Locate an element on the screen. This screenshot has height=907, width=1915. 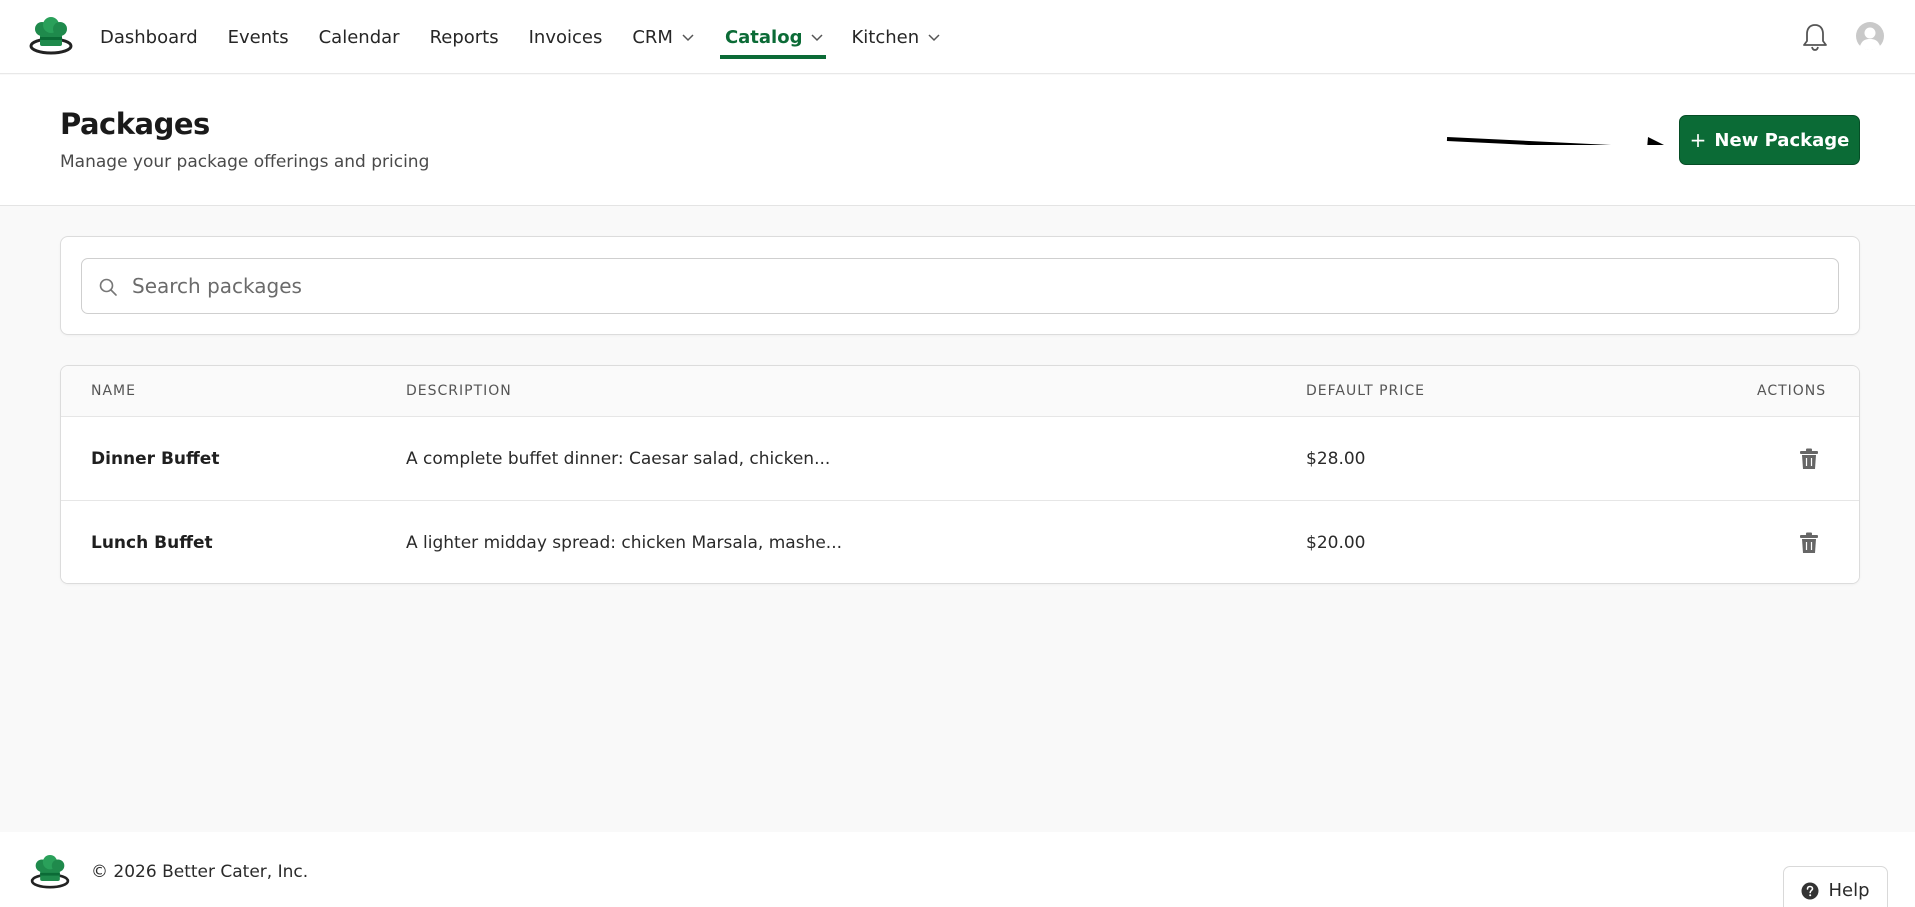
search-box is located at coordinates (960, 286).